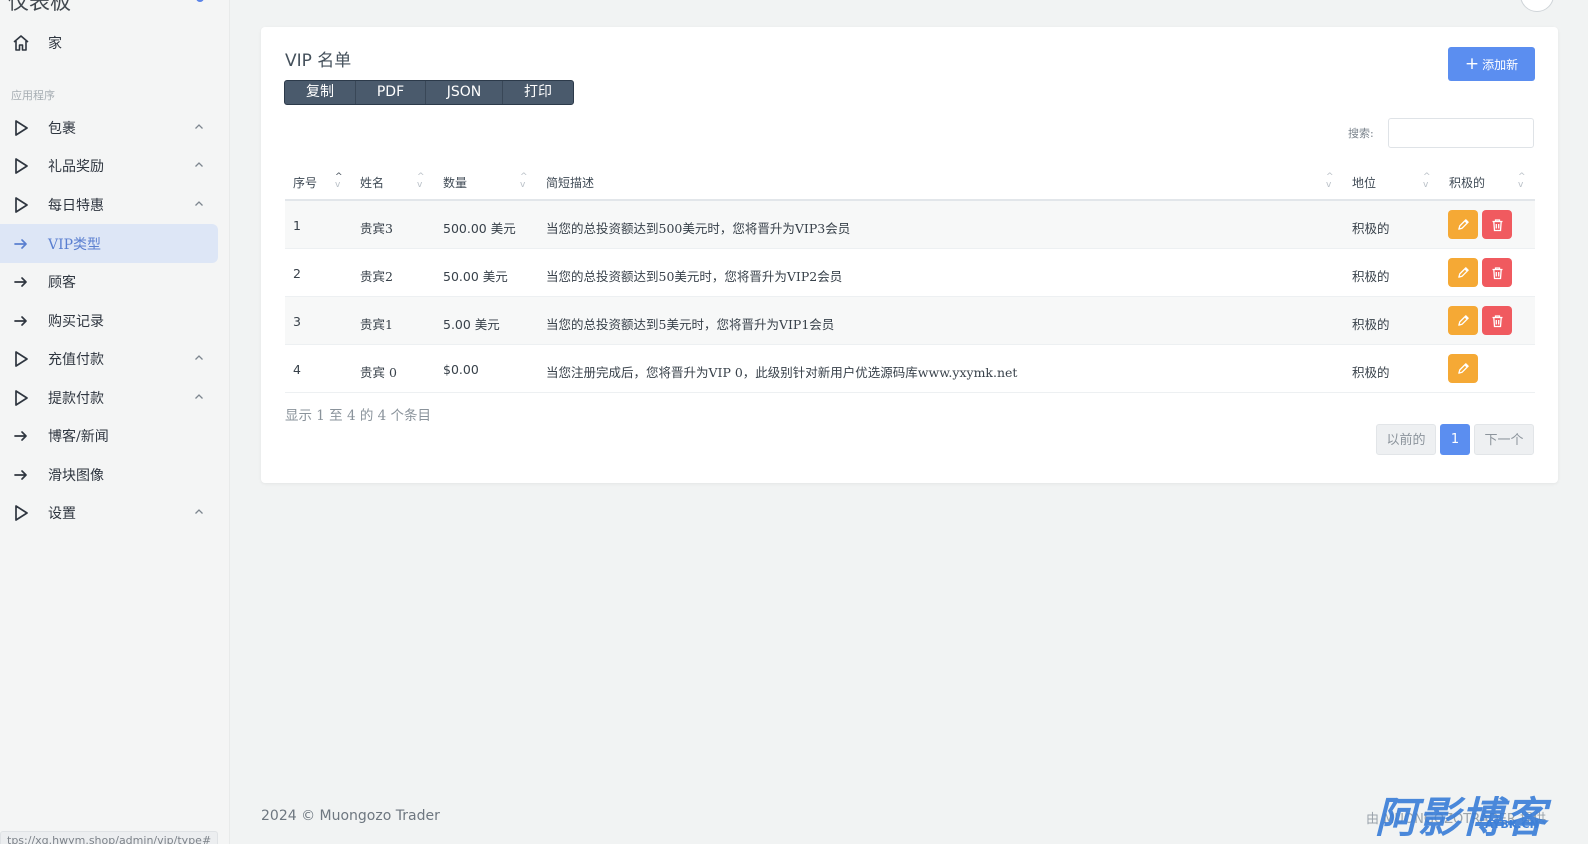 This screenshot has width=1588, height=844. What do you see at coordinates (297, 321) in the screenshot?
I see `cell-no: 3` at bounding box center [297, 321].